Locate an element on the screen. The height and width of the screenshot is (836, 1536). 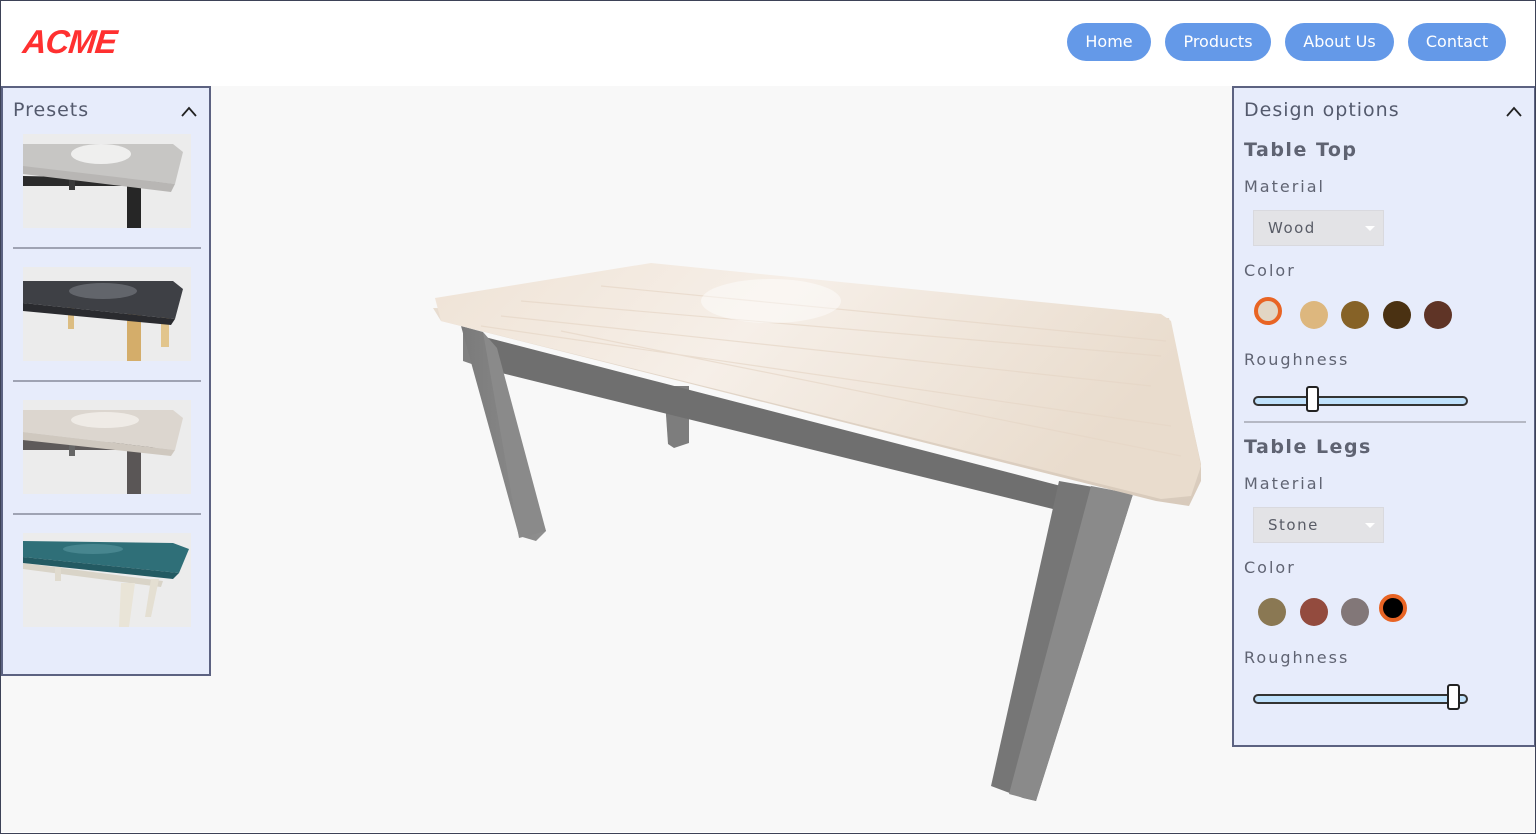
table-legs-roughness-label: Roughness is located at coordinates (1297, 657).